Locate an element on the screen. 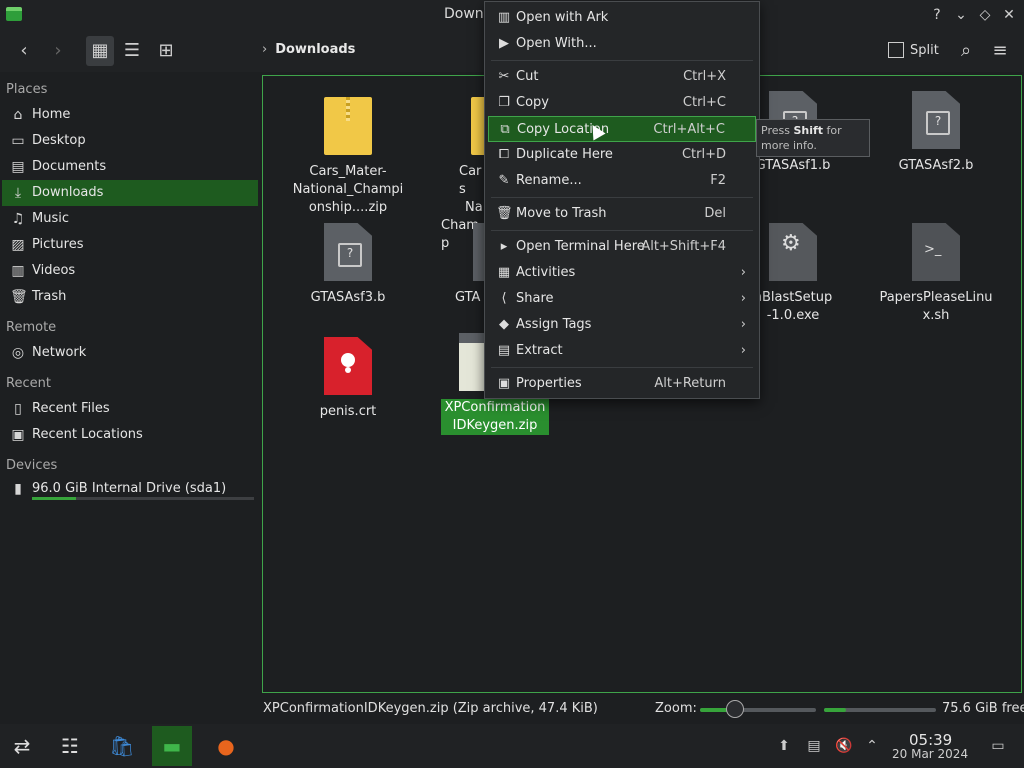 The image size is (1024, 768). sidebar-item-desktop: ▭ Desktop is located at coordinates (130, 141).